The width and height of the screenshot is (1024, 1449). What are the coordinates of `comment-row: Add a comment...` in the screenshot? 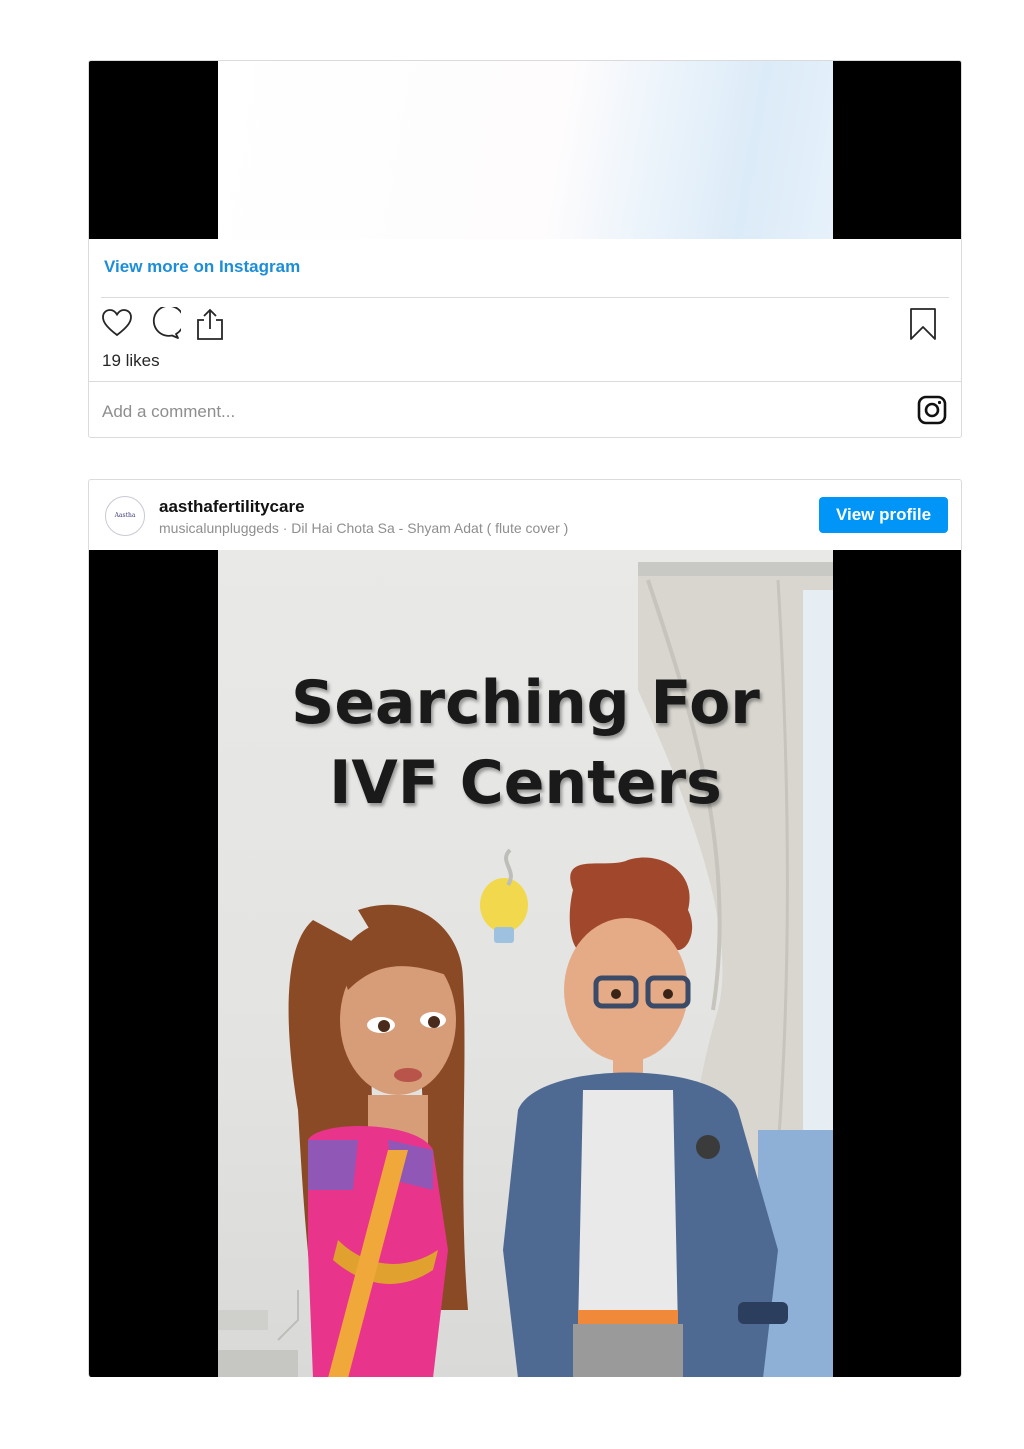 It's located at (525, 409).